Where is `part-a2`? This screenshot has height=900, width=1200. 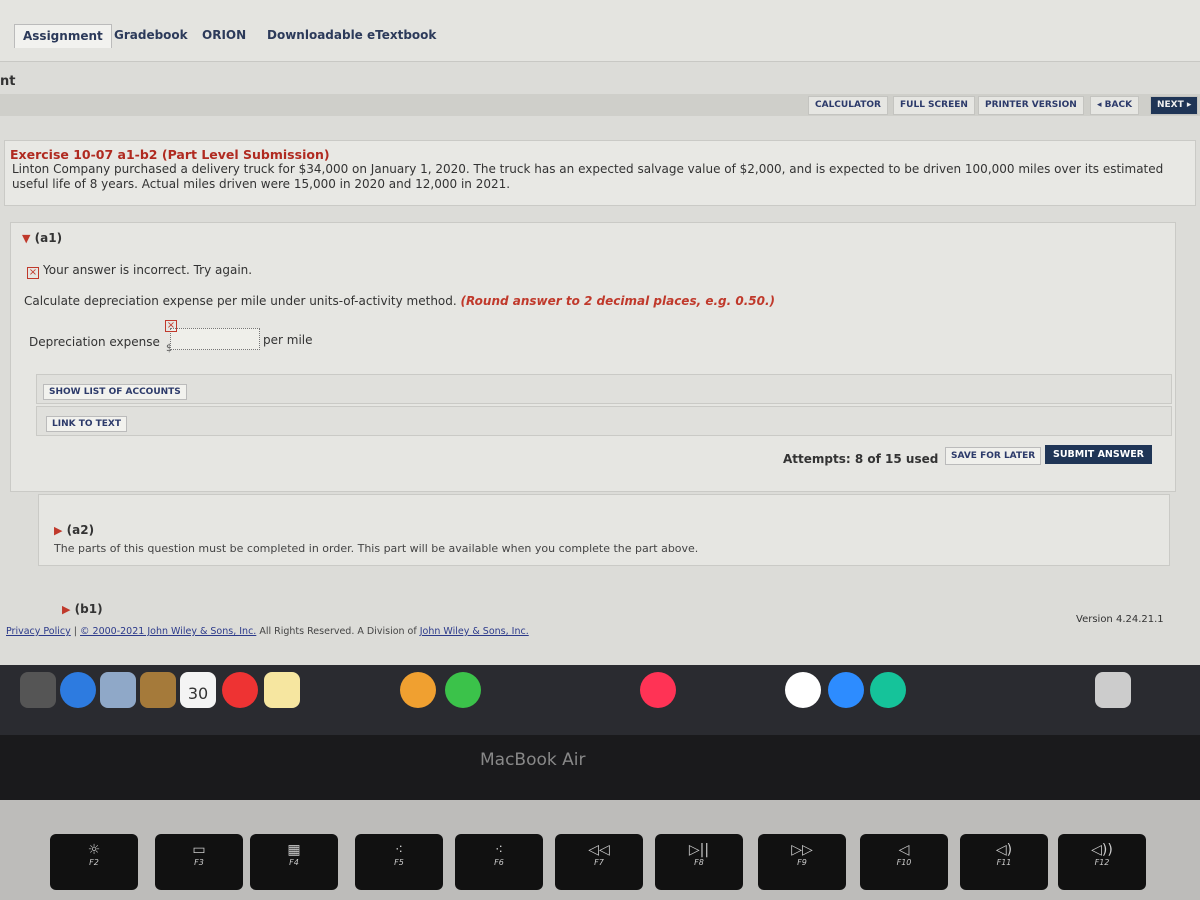 part-a2 is located at coordinates (604, 530).